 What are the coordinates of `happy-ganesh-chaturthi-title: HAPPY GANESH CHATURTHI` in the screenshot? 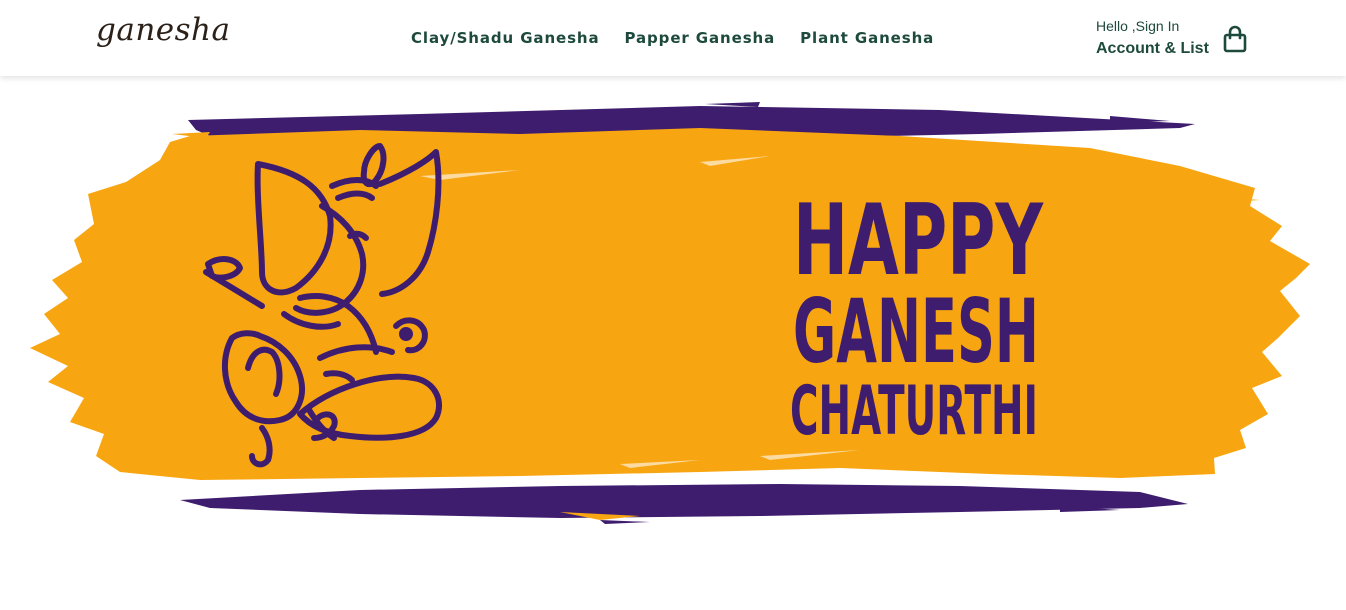 It's located at (917, 317).